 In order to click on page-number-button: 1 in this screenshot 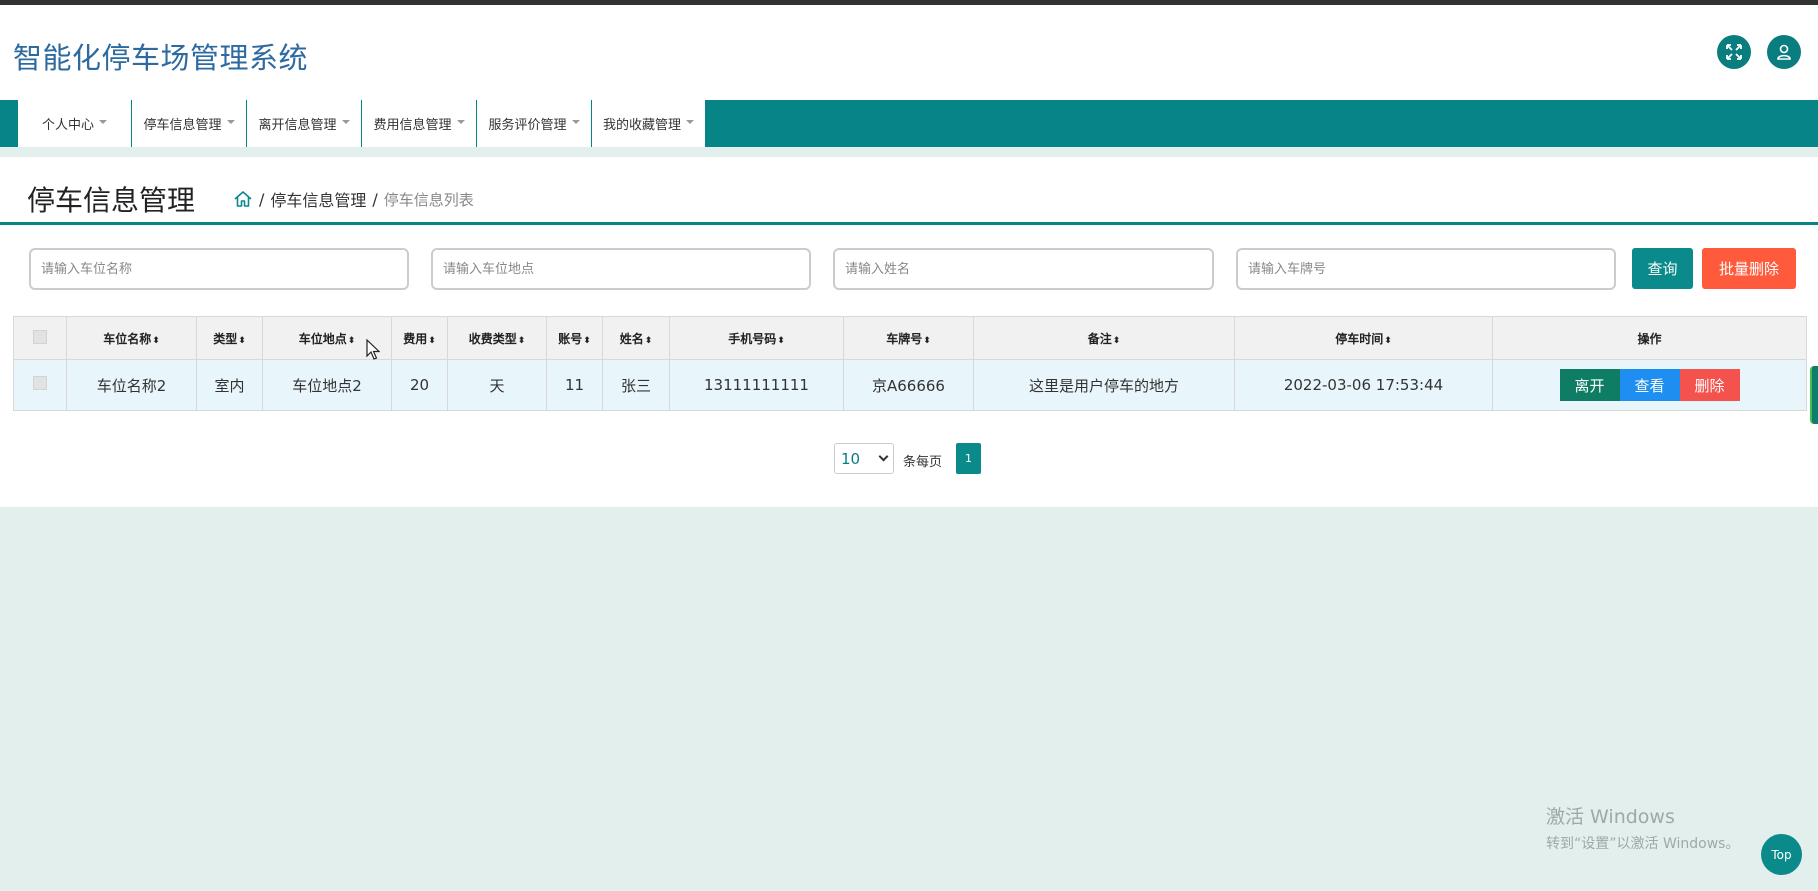, I will do `click(968, 458)`.